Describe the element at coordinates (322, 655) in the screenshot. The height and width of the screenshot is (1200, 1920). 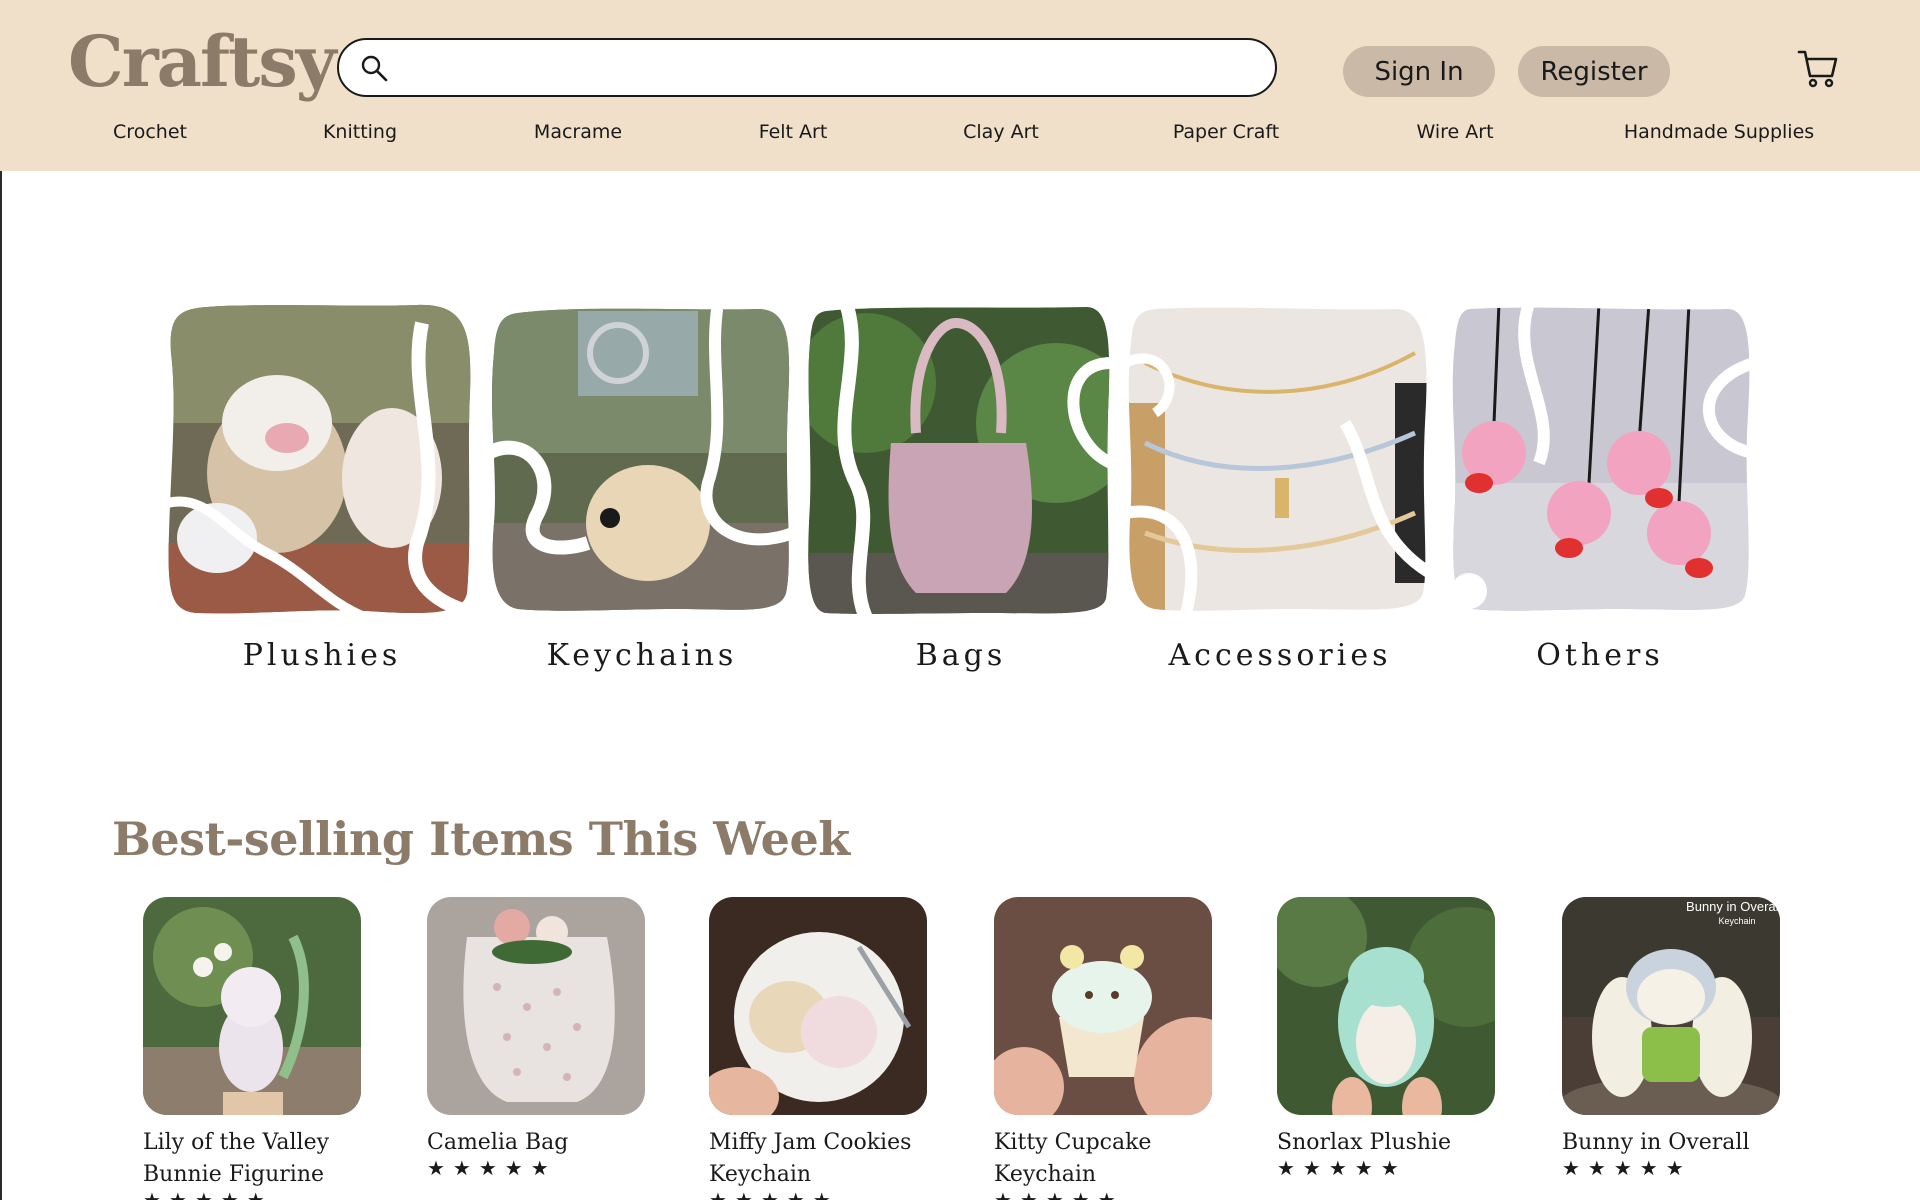
I see `category-label-plushies: Plushies` at that location.